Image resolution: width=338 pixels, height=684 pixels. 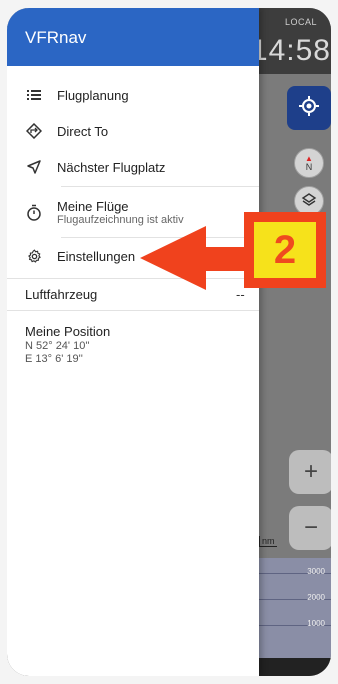 What do you see at coordinates (61, 294) in the screenshot?
I see `aircraft-label: Luftfahrzeug` at bounding box center [61, 294].